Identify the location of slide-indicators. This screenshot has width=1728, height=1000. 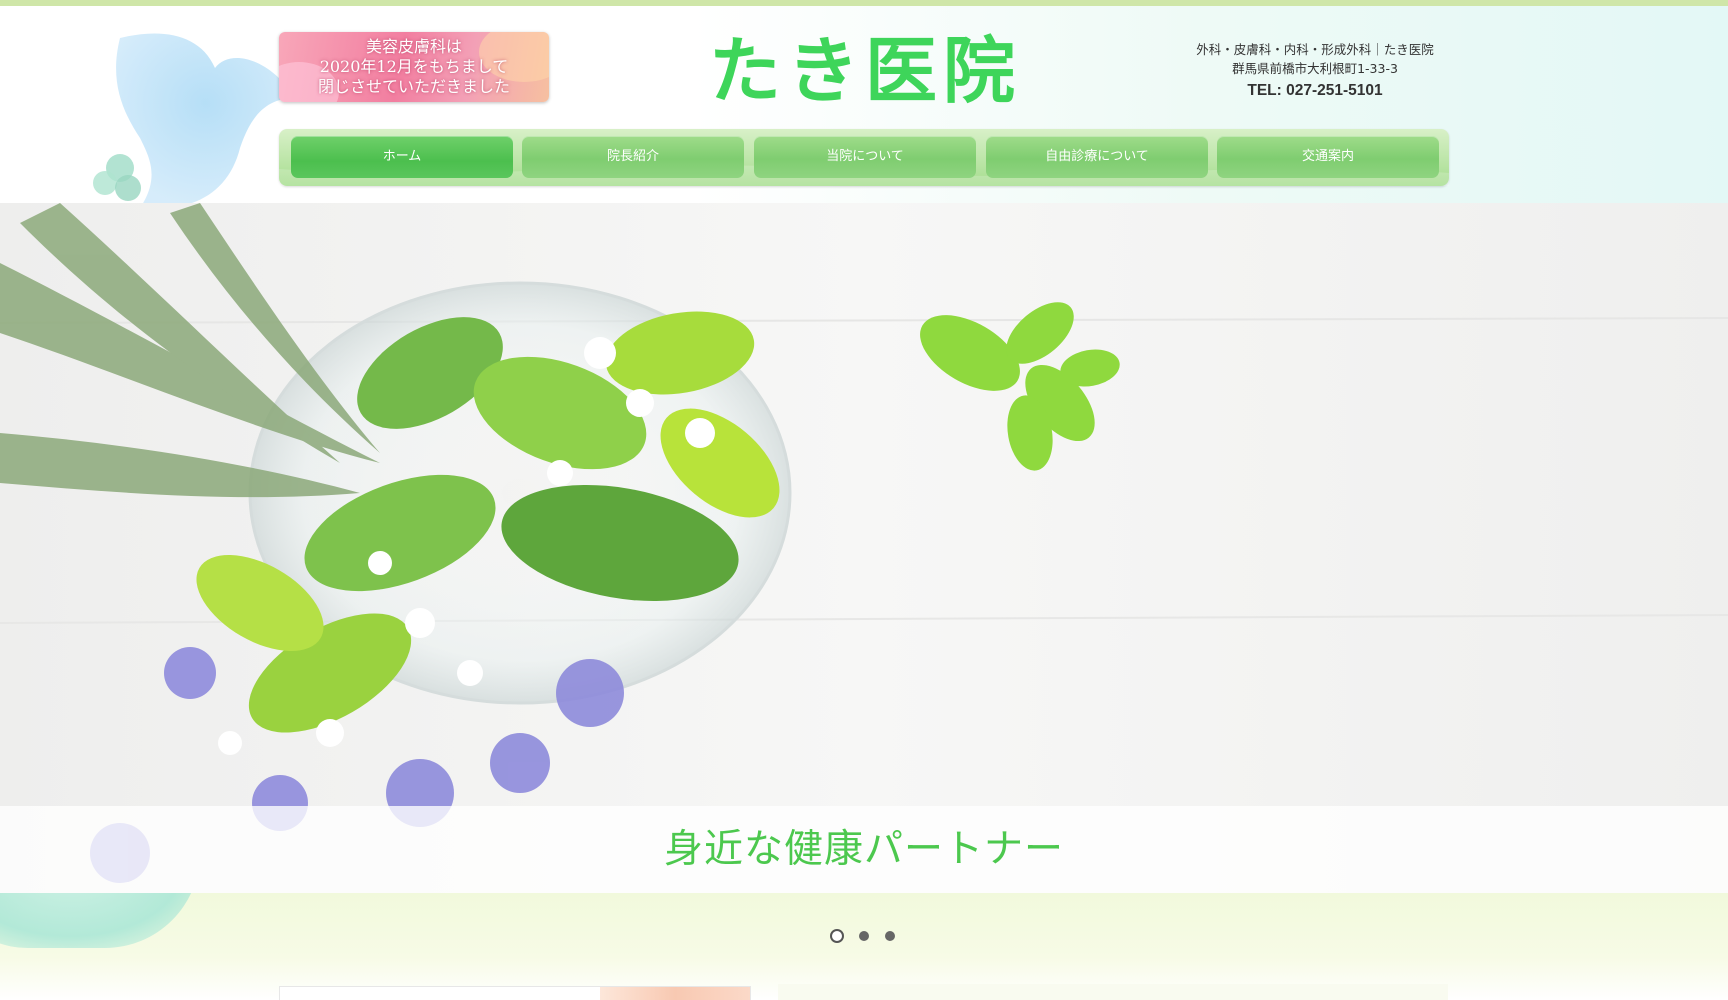
(864, 936).